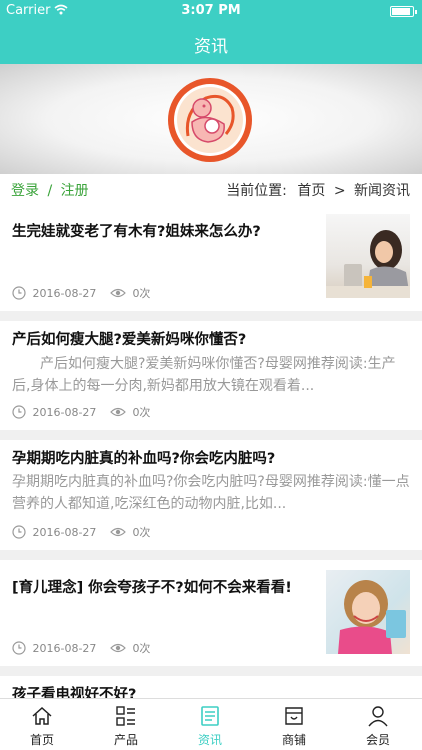 This screenshot has height=750, width=422. I want to click on status-time: 3:07 PM, so click(211, 10).